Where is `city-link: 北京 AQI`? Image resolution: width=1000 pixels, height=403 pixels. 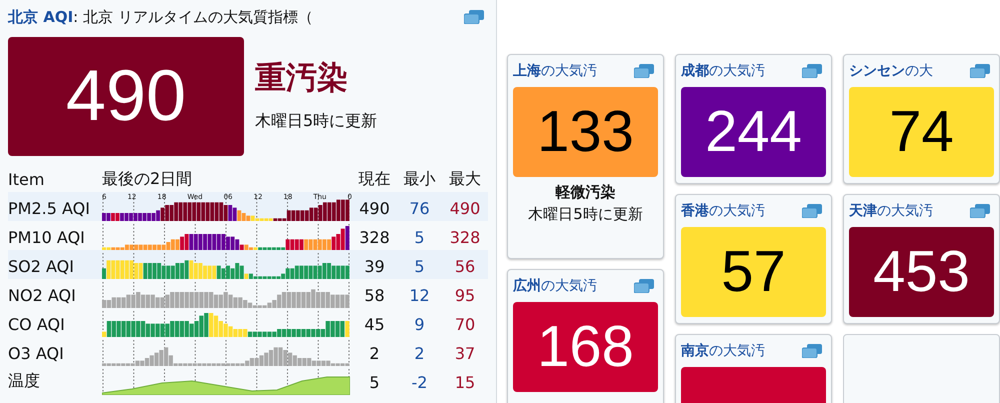 city-link: 北京 AQI is located at coordinates (41, 17).